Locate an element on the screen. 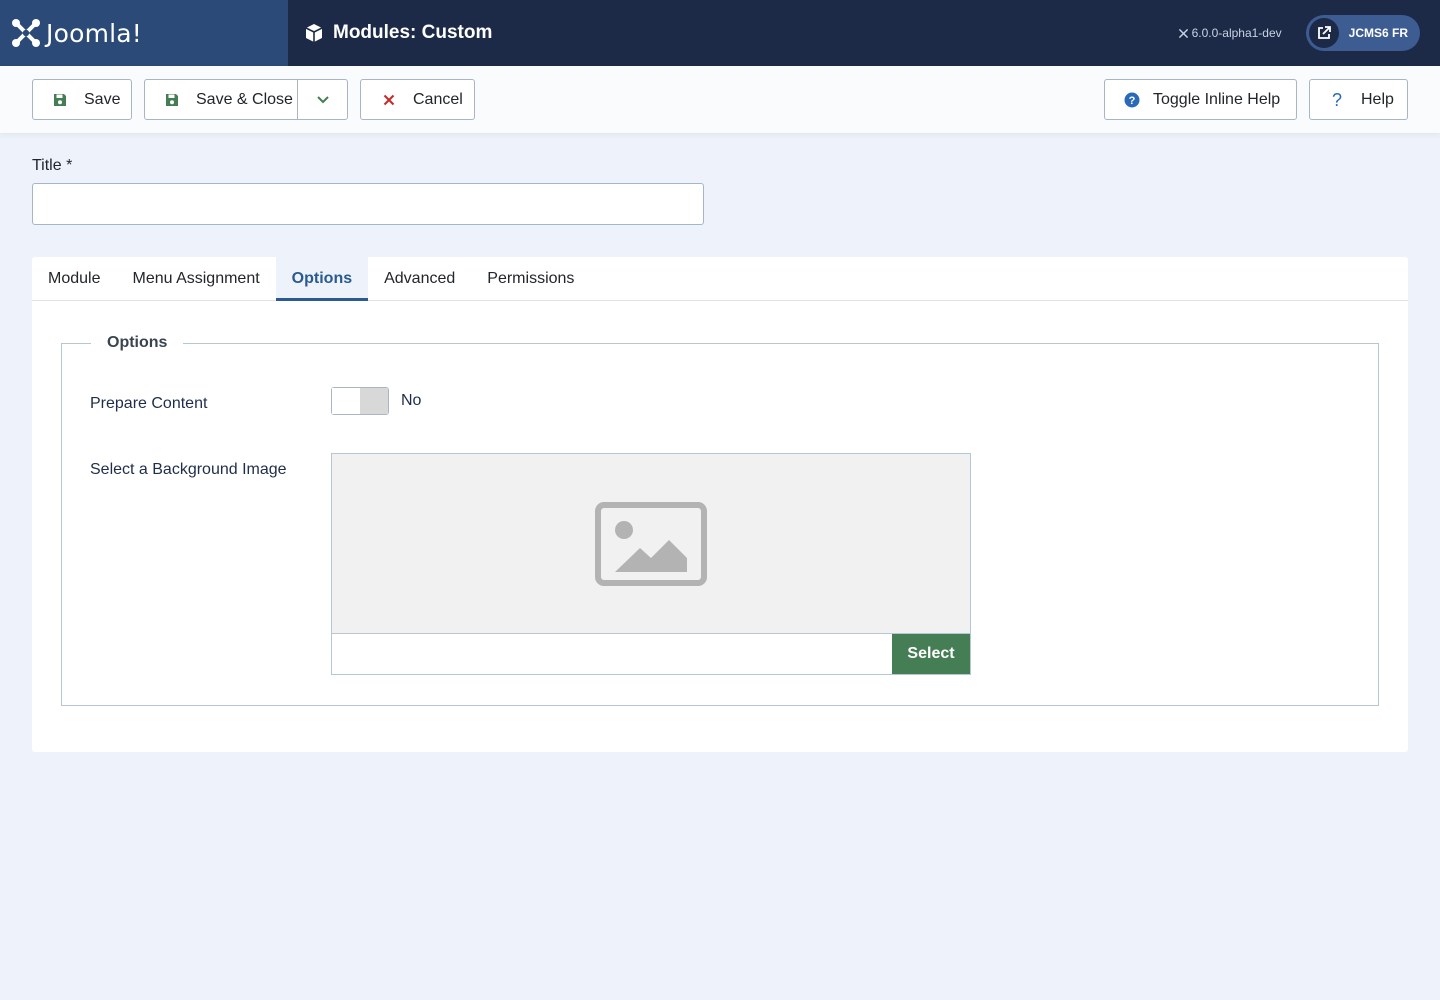  tab-module: Module is located at coordinates (74, 279).